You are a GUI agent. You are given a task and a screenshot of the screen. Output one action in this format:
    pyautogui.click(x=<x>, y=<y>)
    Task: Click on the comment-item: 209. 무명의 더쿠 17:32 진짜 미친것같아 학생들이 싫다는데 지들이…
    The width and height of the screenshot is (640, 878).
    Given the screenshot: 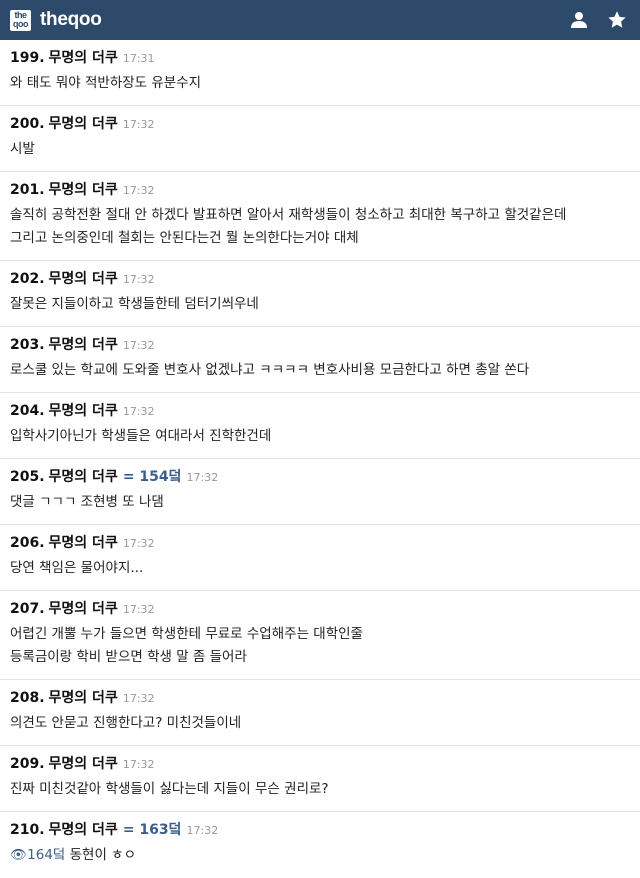 What is the action you would take?
    pyautogui.click(x=320, y=779)
    